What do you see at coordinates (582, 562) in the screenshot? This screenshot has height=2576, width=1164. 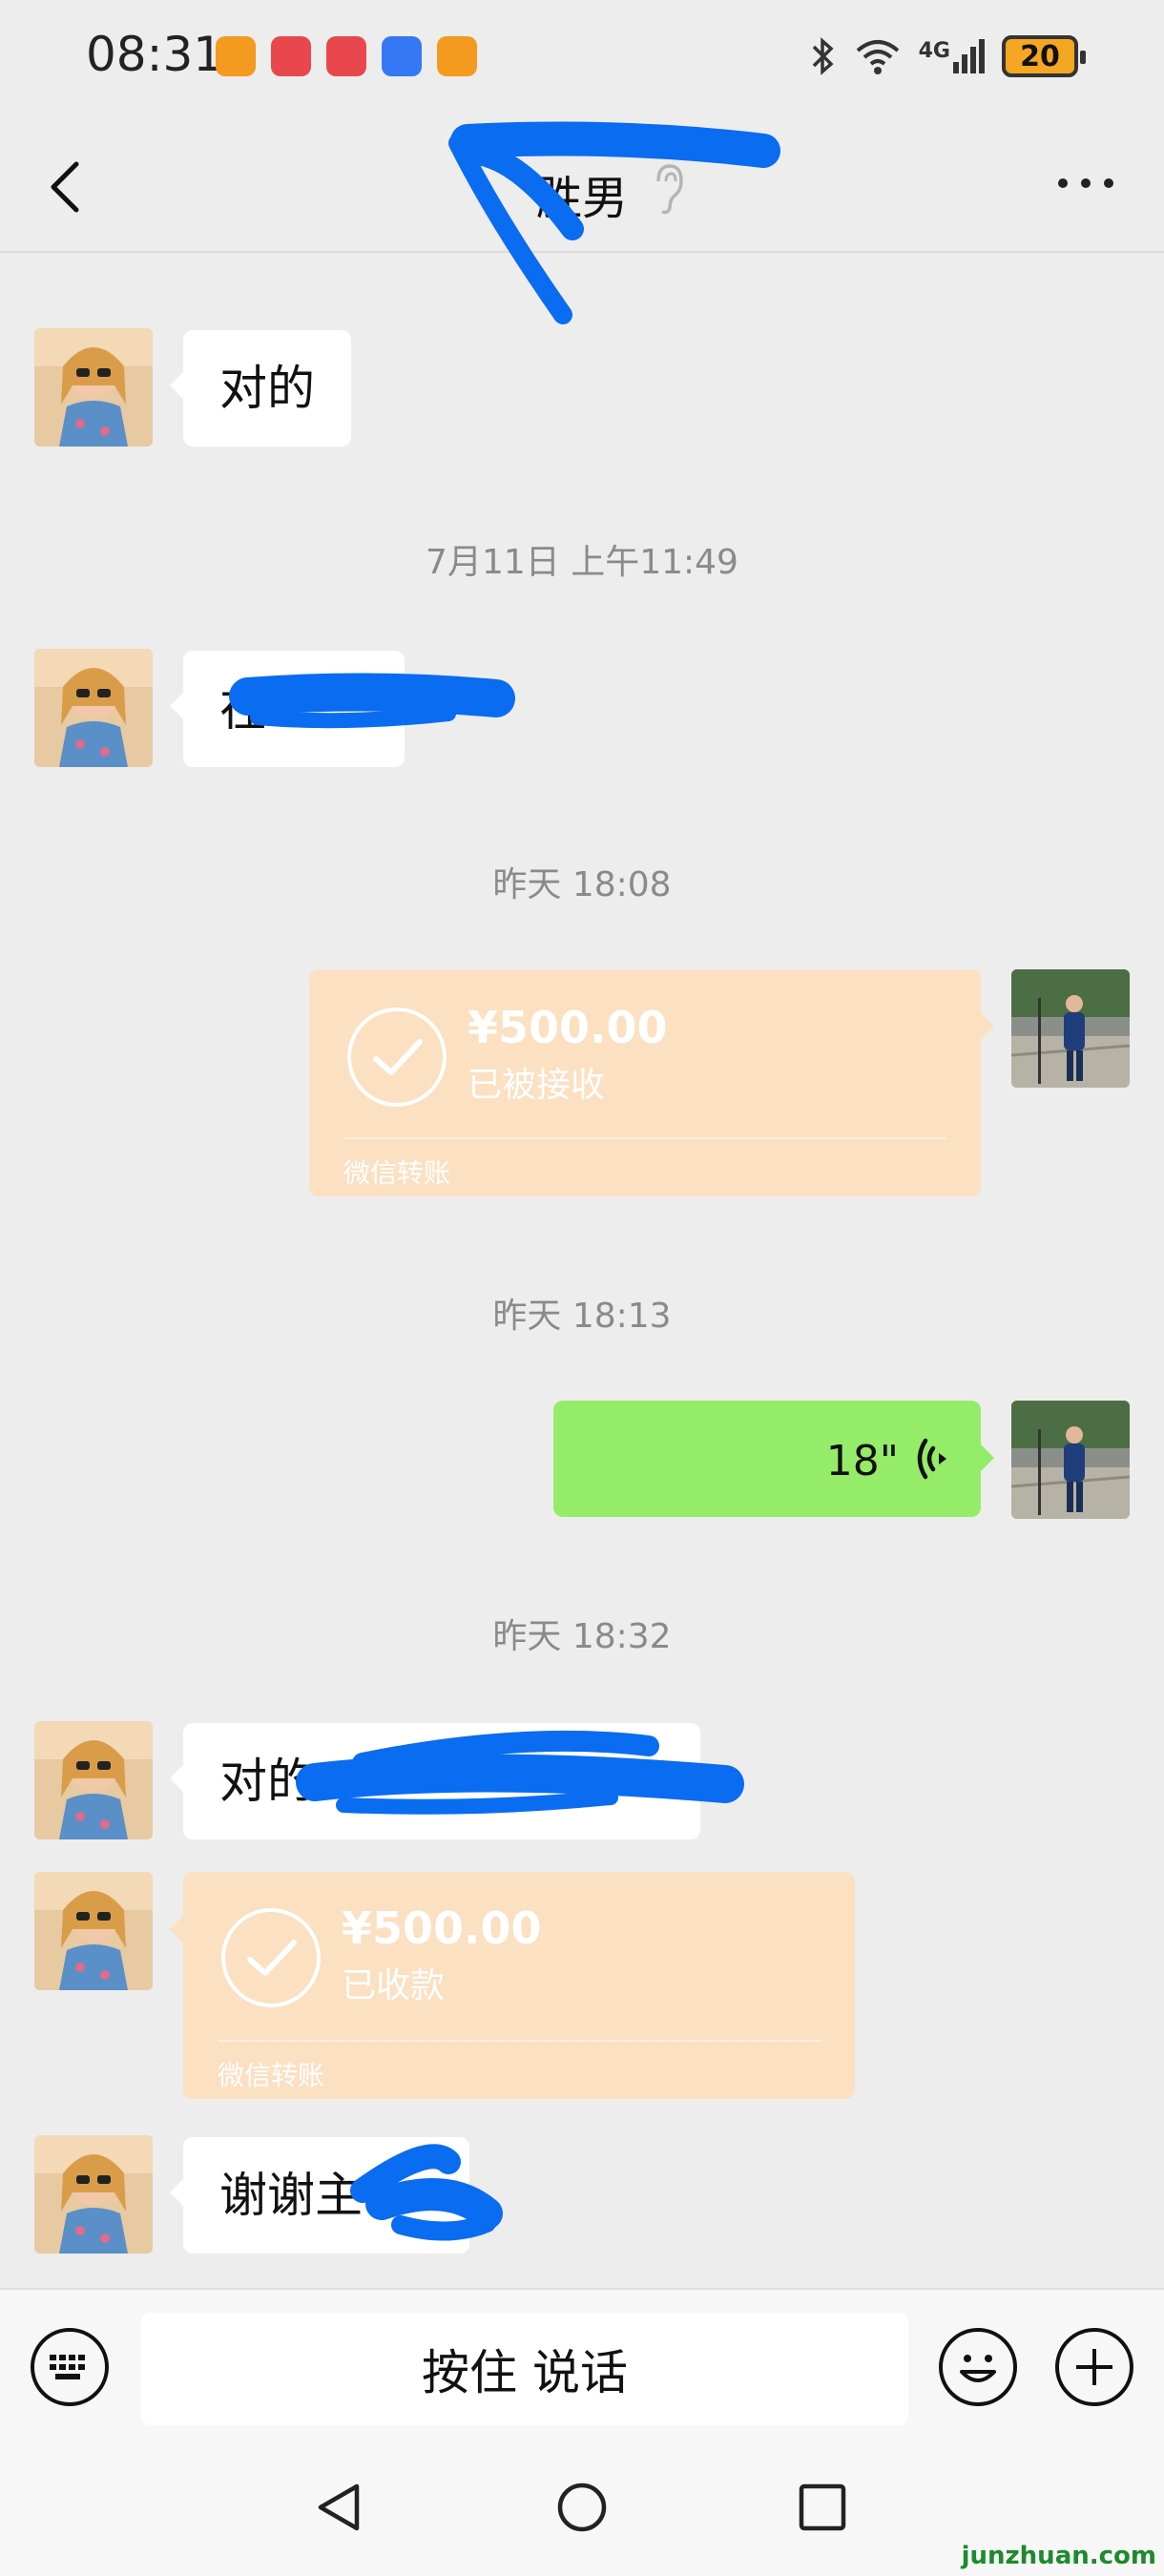 I see `timestamp: 7月11日 上午11:49` at bounding box center [582, 562].